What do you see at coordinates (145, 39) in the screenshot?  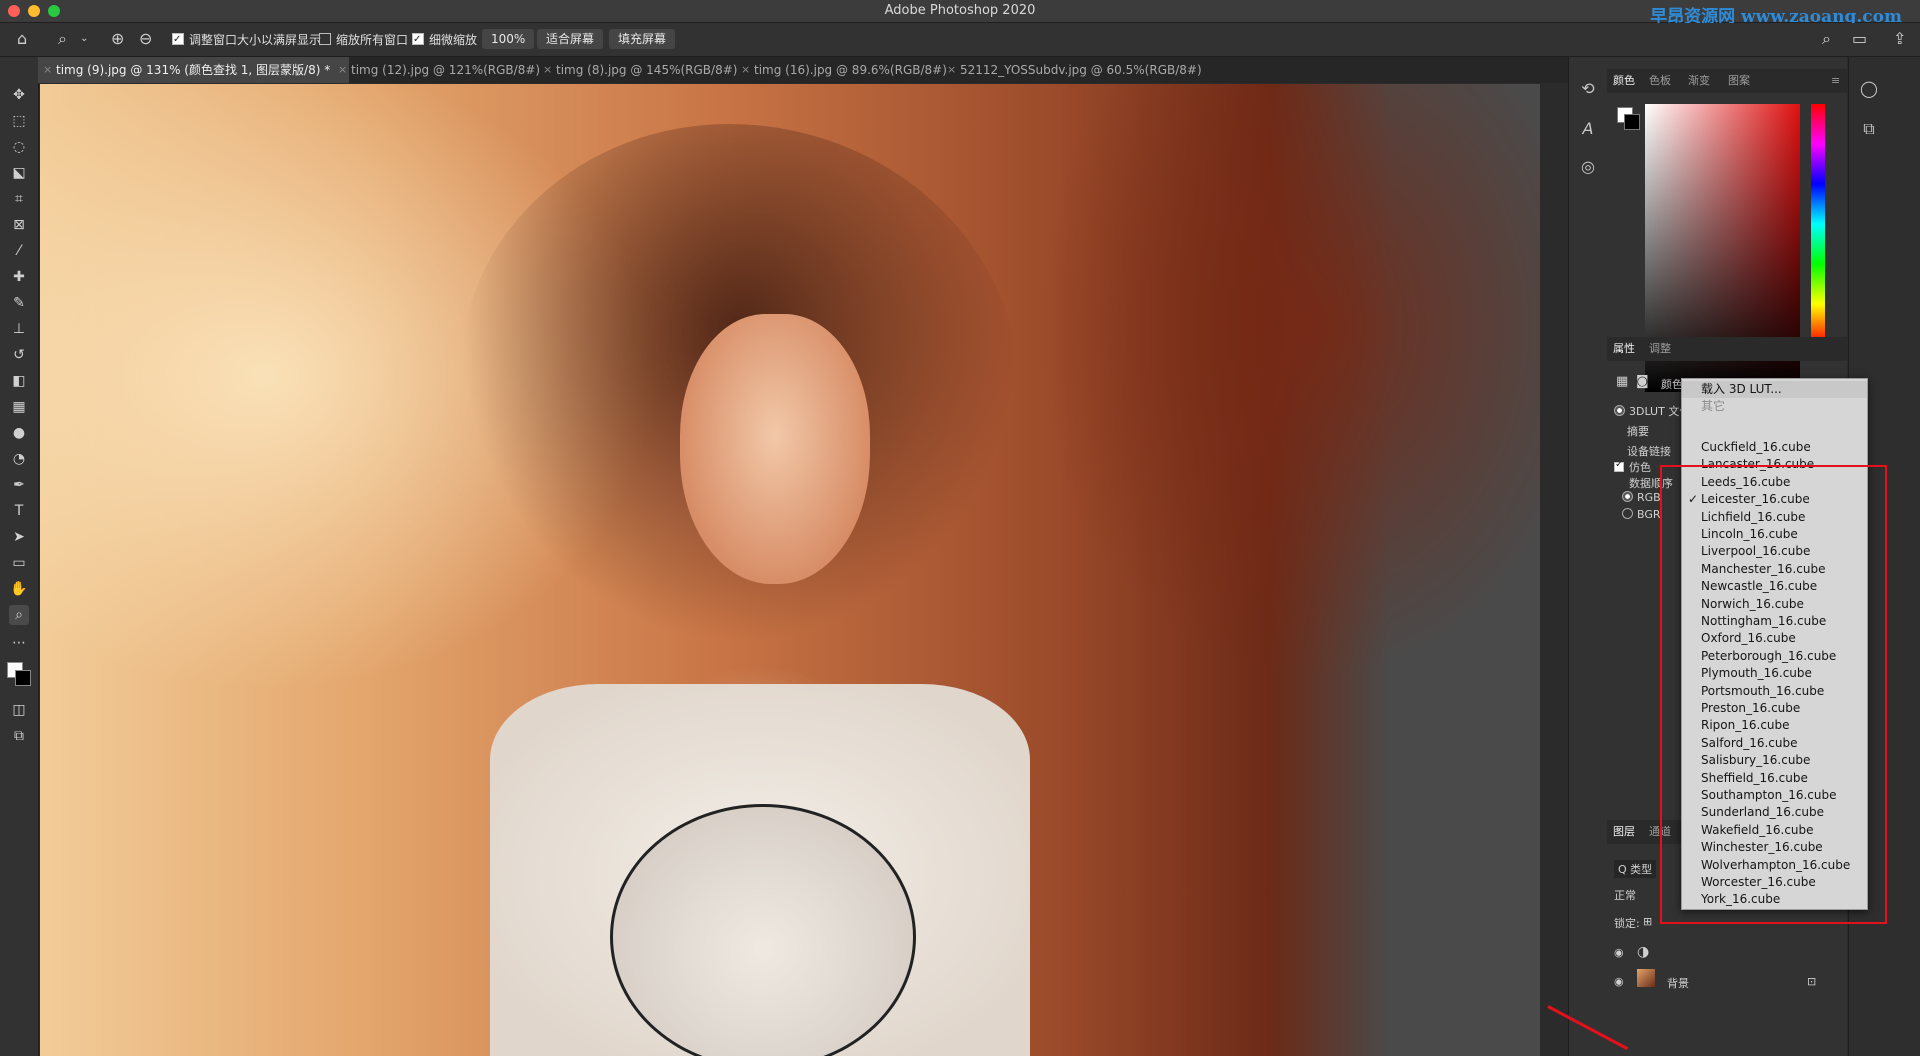 I see `zoom-out-icon: ⊖` at bounding box center [145, 39].